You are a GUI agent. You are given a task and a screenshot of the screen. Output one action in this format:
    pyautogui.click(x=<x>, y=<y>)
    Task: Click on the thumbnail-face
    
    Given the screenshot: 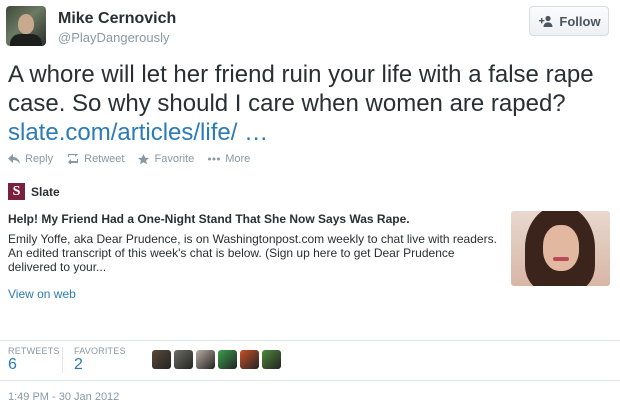 What is the action you would take?
    pyautogui.click(x=561, y=248)
    